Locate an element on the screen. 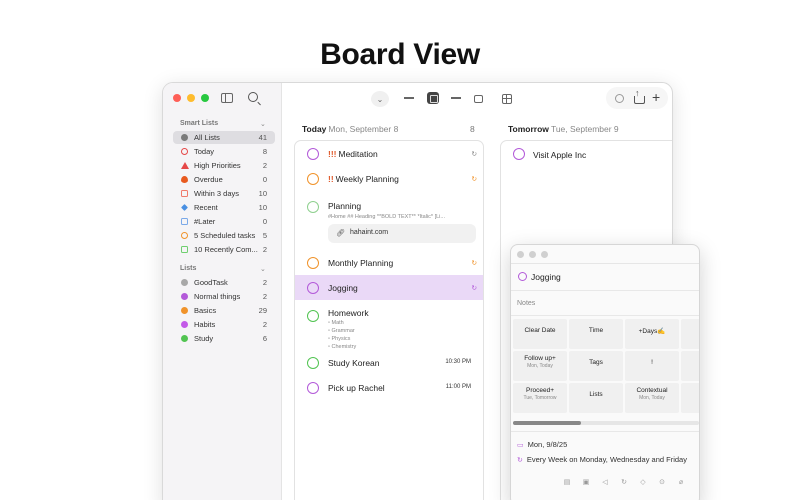  location-icon: ⊙ is located at coordinates (662, 482).